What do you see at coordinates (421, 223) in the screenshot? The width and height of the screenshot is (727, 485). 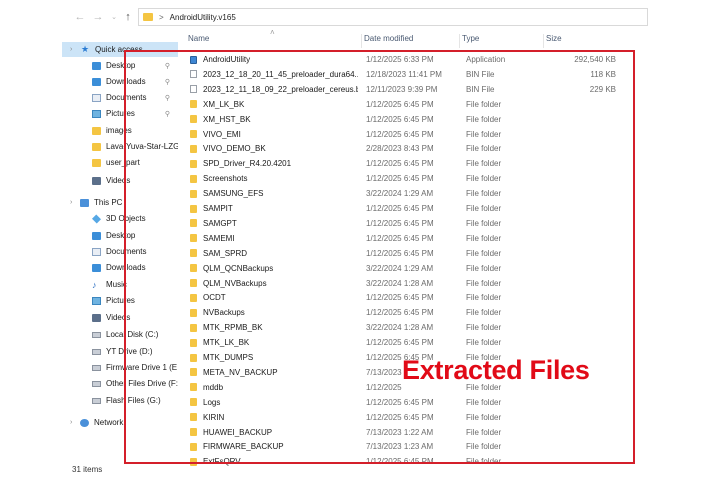 I see `file-row: SAMGPT 1/12/2025 6:45 PM File folder` at bounding box center [421, 223].